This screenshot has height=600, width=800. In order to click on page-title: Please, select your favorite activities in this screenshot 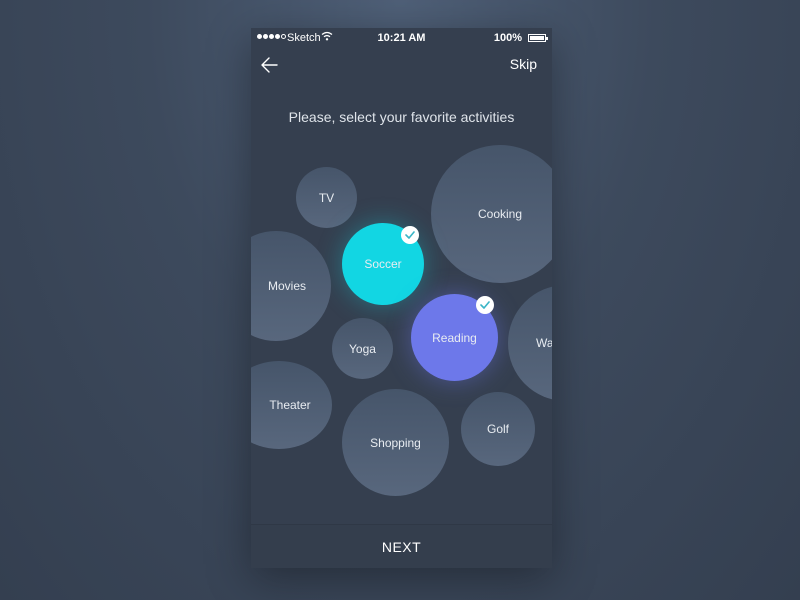, I will do `click(401, 117)`.